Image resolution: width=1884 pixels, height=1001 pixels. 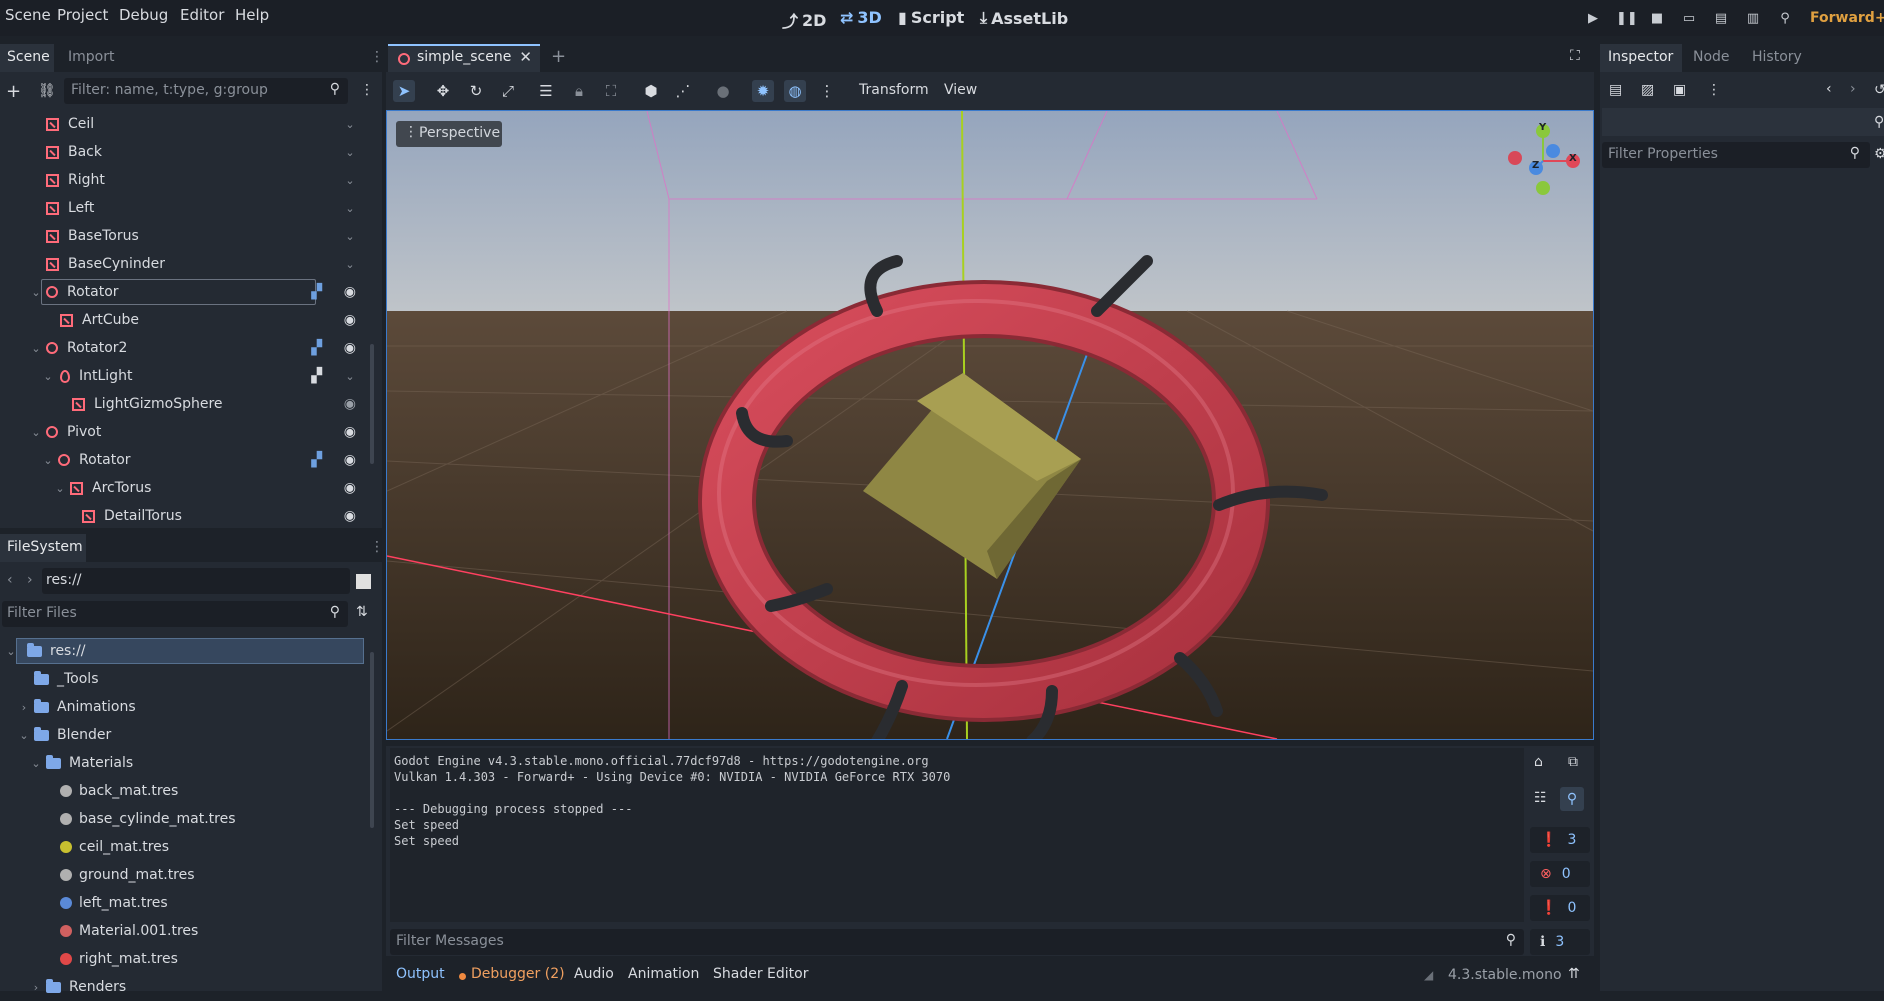 What do you see at coordinates (861, 17) in the screenshot?
I see `workspace-3d-button: ⇄ 3D` at bounding box center [861, 17].